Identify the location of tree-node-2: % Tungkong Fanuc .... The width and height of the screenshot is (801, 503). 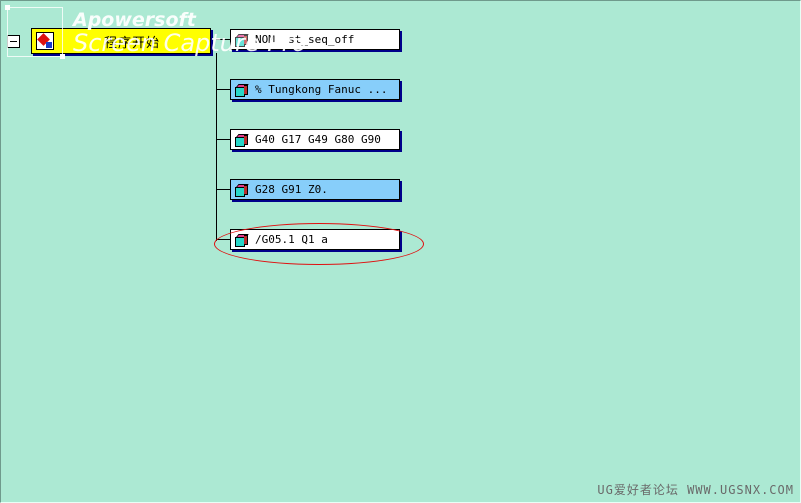
(315, 89).